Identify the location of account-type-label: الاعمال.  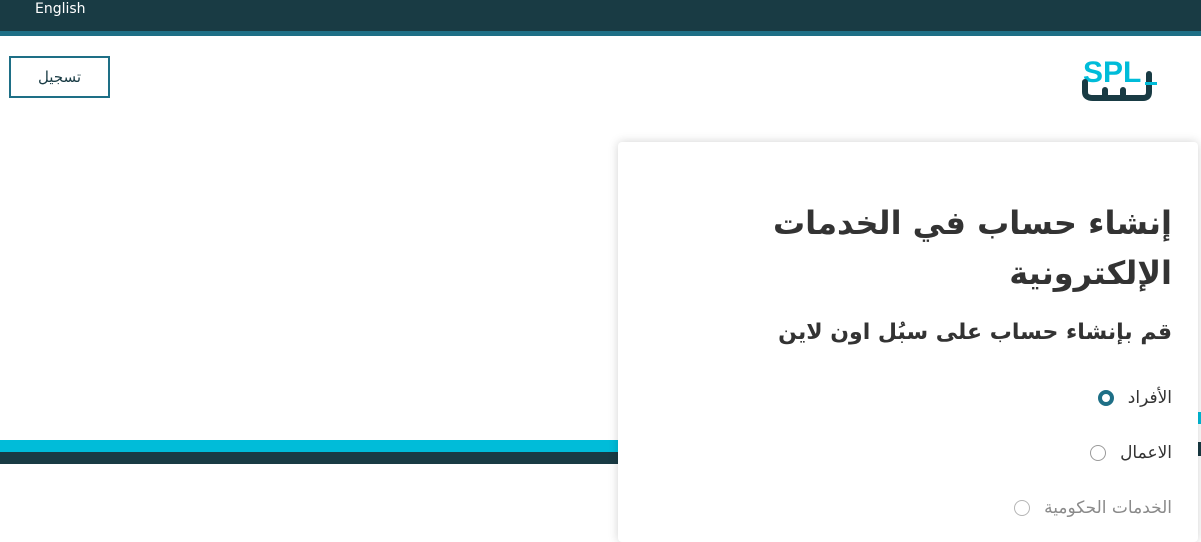
(1146, 453).